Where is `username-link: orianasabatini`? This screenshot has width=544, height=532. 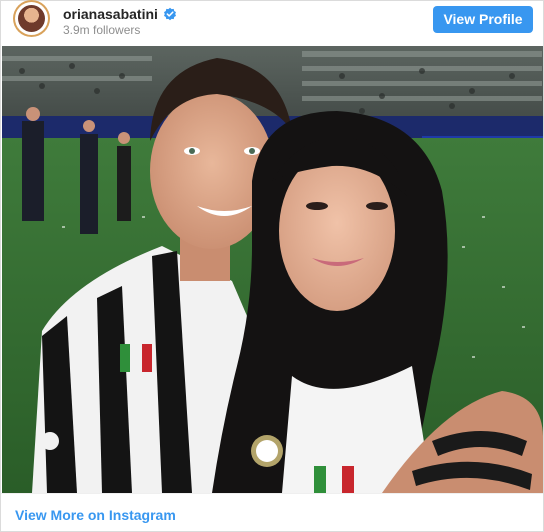 username-link: orianasabatini is located at coordinates (110, 14).